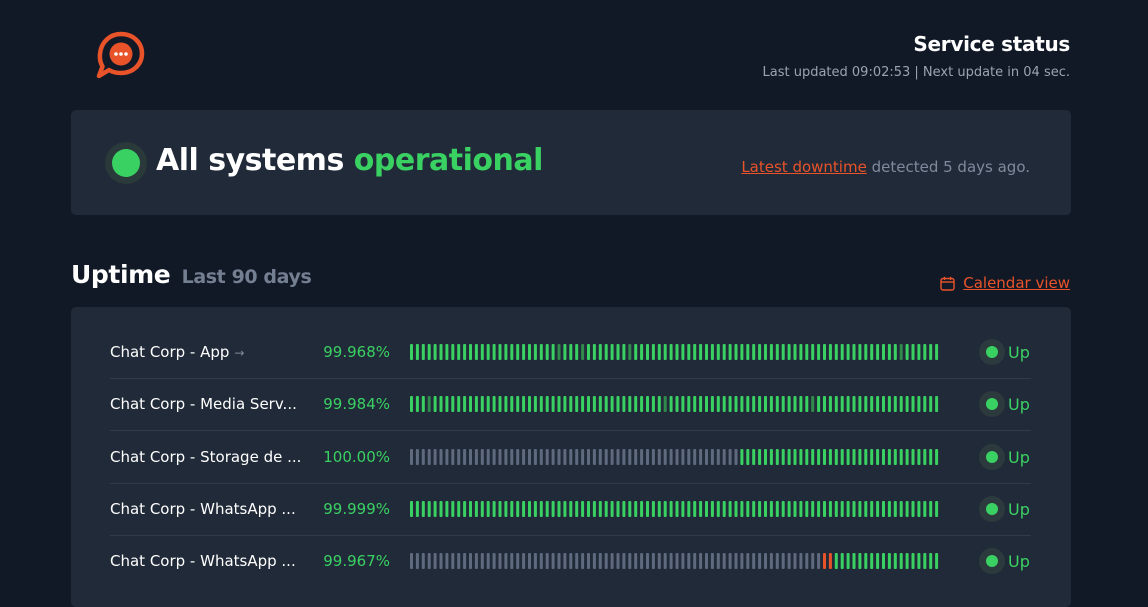  Describe the element at coordinates (570, 457) in the screenshot. I see `service-row: Chat Corp - Storage de ... 100.00% Up` at that location.